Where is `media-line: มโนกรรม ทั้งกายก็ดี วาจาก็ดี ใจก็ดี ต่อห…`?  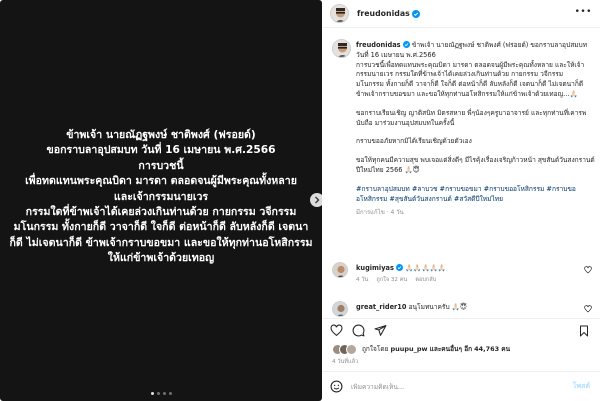
media-line: มโนกรรม ทั้งกายก็ดี วาจาก็ดี ใจก็ดี ต่อห… is located at coordinates (161, 227).